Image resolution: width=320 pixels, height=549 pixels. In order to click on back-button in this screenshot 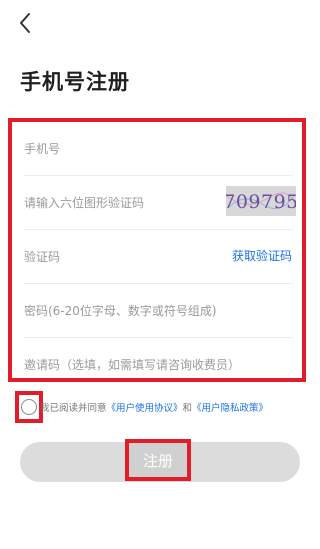, I will do `click(25, 23)`.